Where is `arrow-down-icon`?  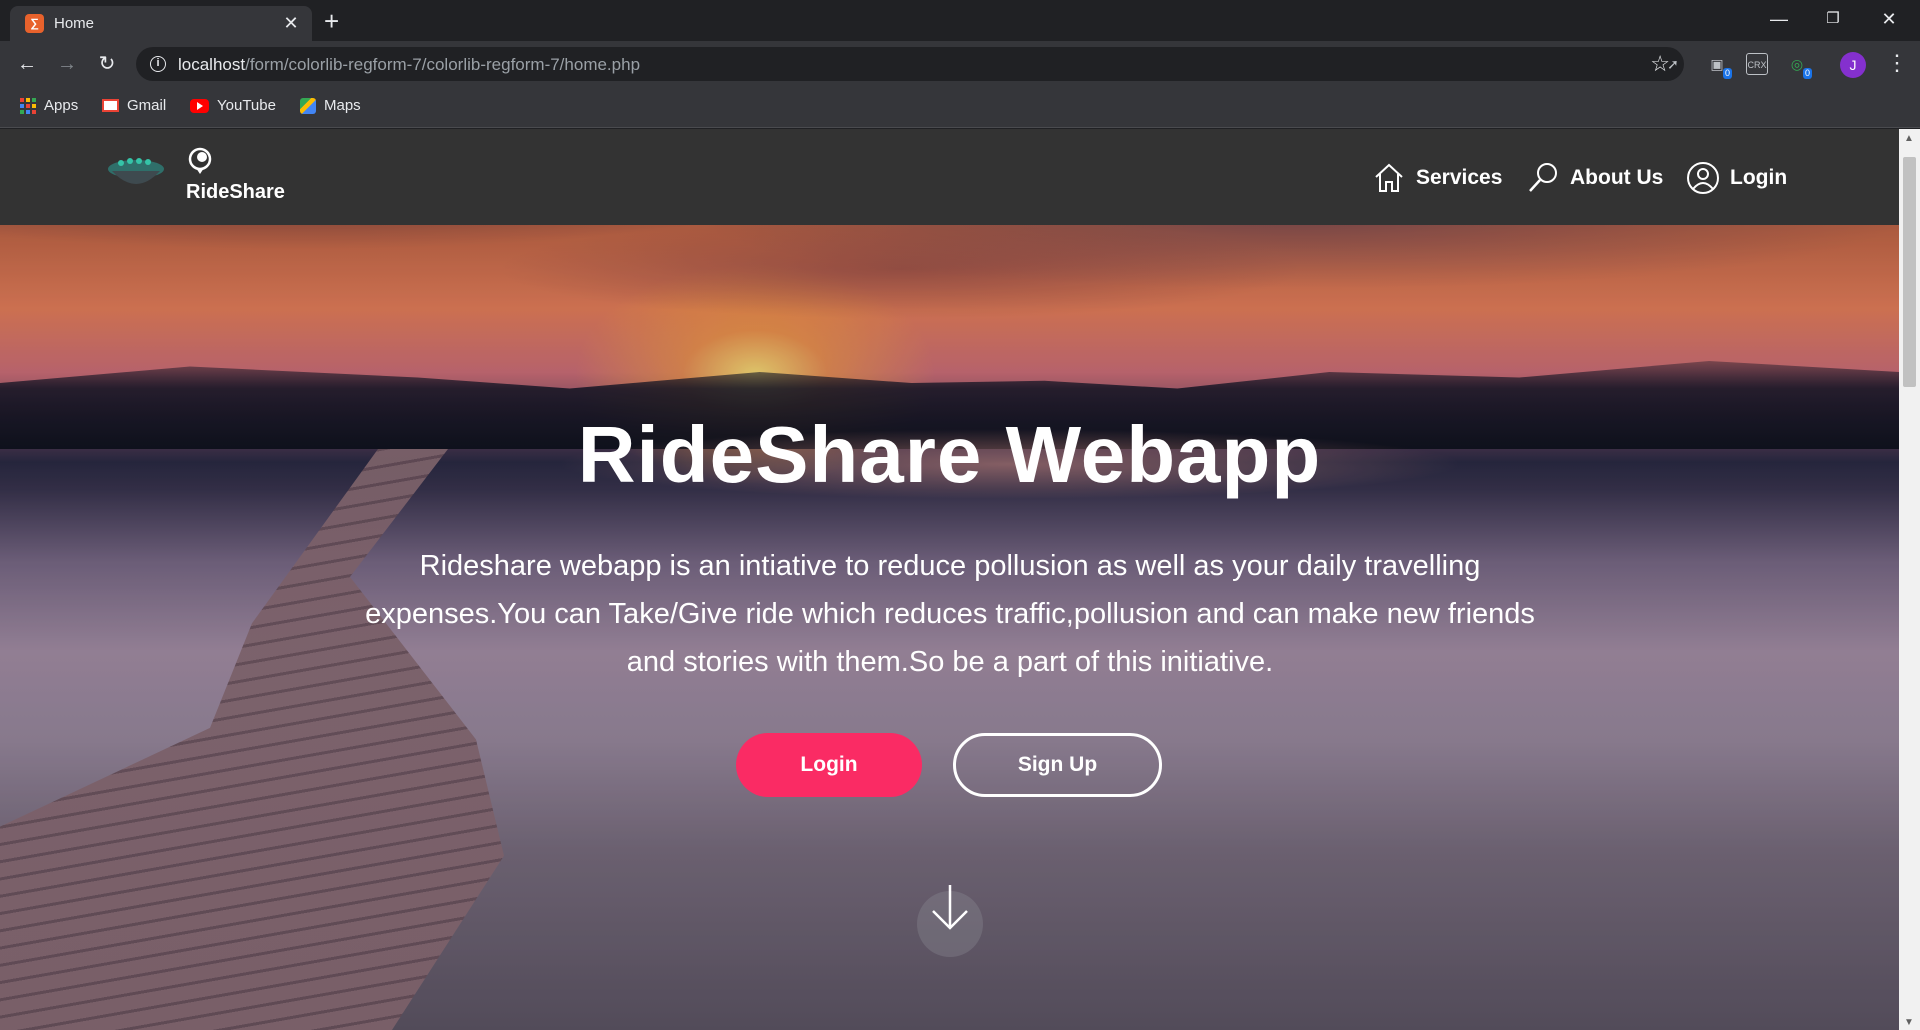
arrow-down-icon is located at coordinates (950, 907).